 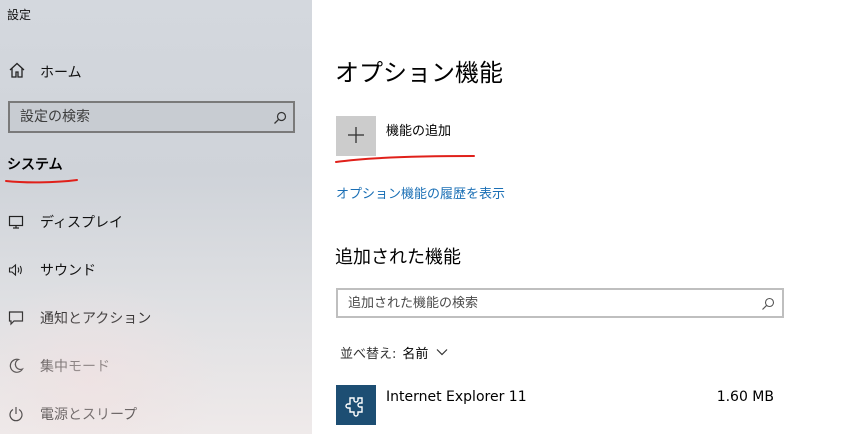 What do you see at coordinates (19, 15) in the screenshot?
I see `window-title: 設定` at bounding box center [19, 15].